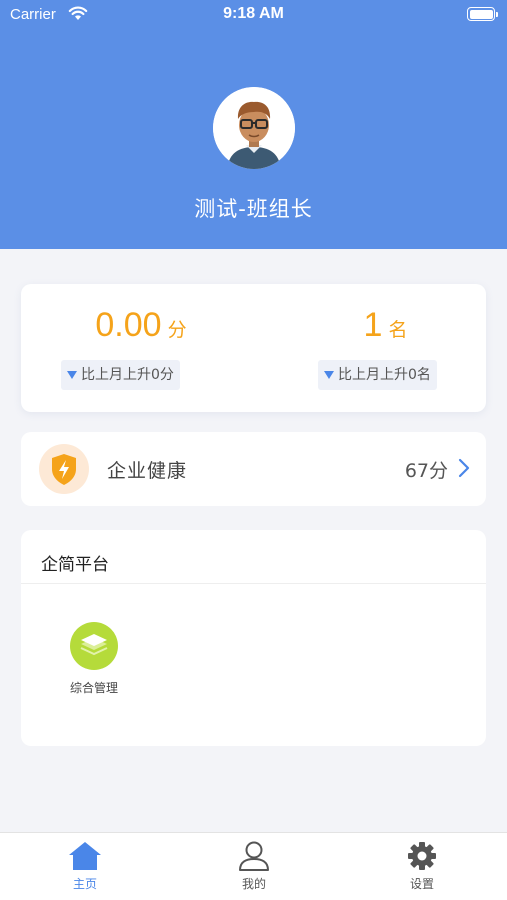 The height and width of the screenshot is (900, 507). I want to click on tab-mine: 我的, so click(254, 866).